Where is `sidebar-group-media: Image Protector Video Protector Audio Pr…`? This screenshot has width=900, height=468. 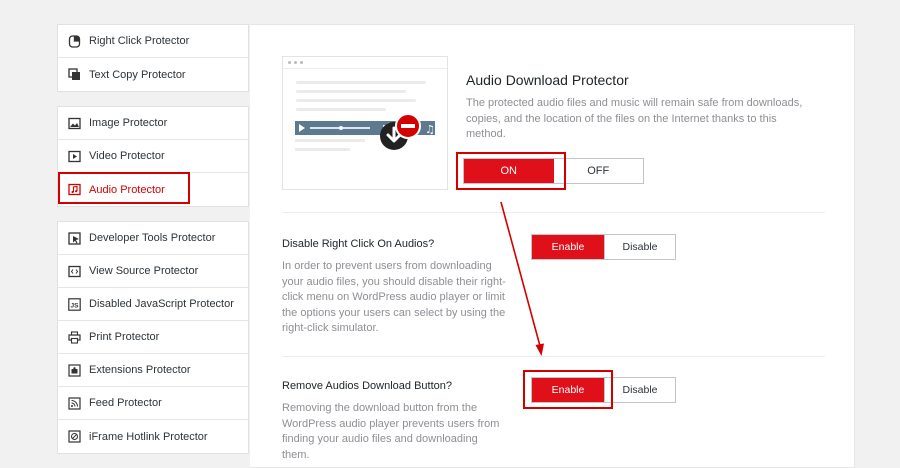 sidebar-group-media: Image Protector Video Protector Audio Pr… is located at coordinates (153, 156).